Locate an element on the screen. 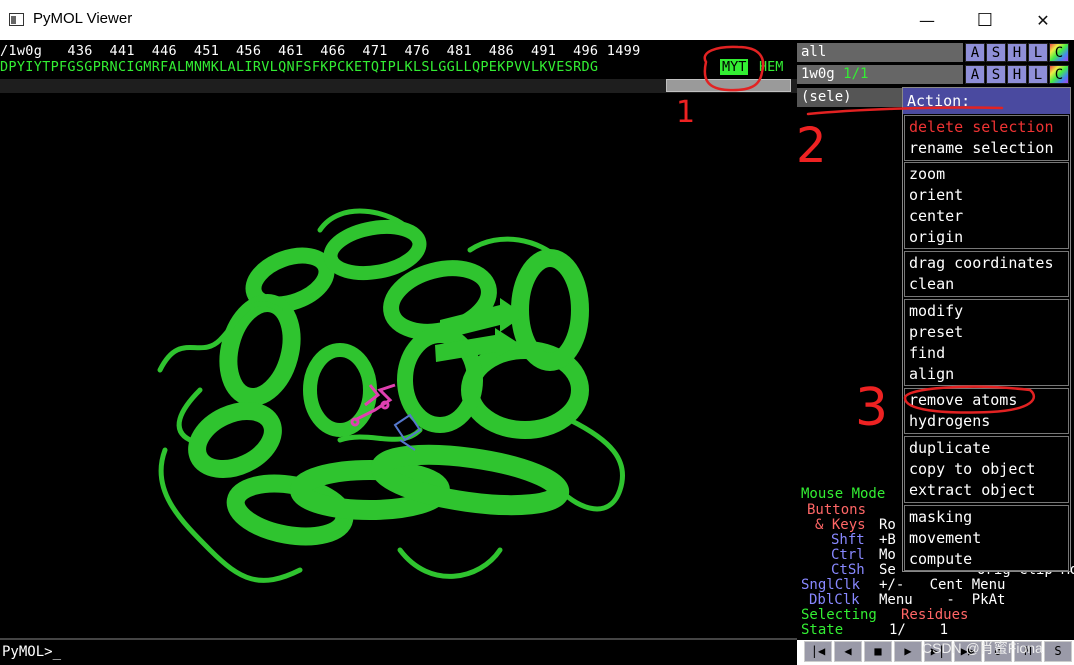 Image resolution: width=1074 pixels, height=665 pixels. maximize-button: ☐ is located at coordinates (985, 20).